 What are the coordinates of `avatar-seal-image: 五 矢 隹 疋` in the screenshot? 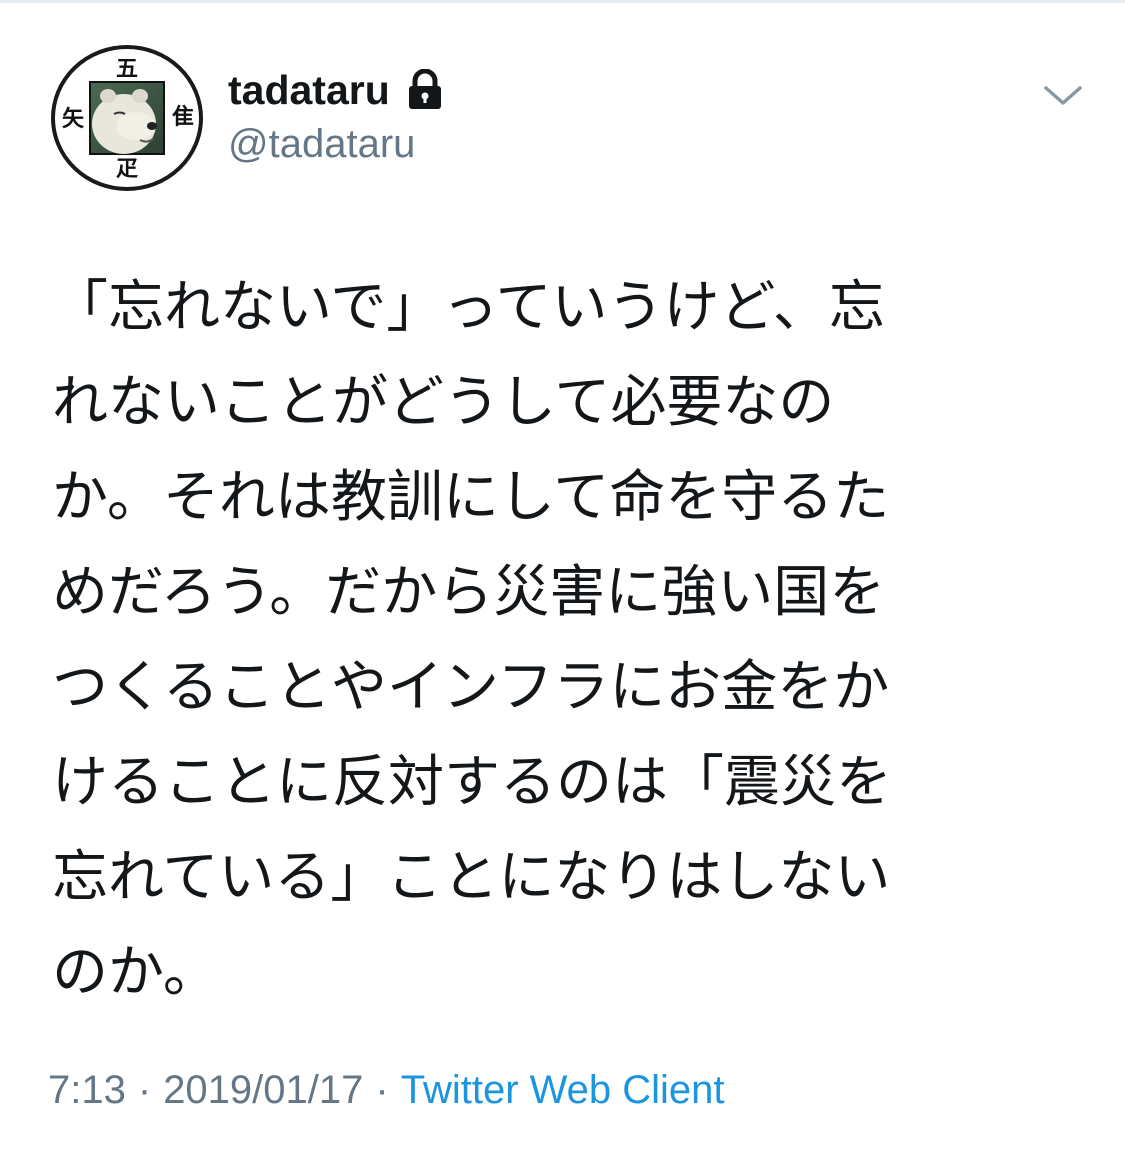 It's located at (127, 118).